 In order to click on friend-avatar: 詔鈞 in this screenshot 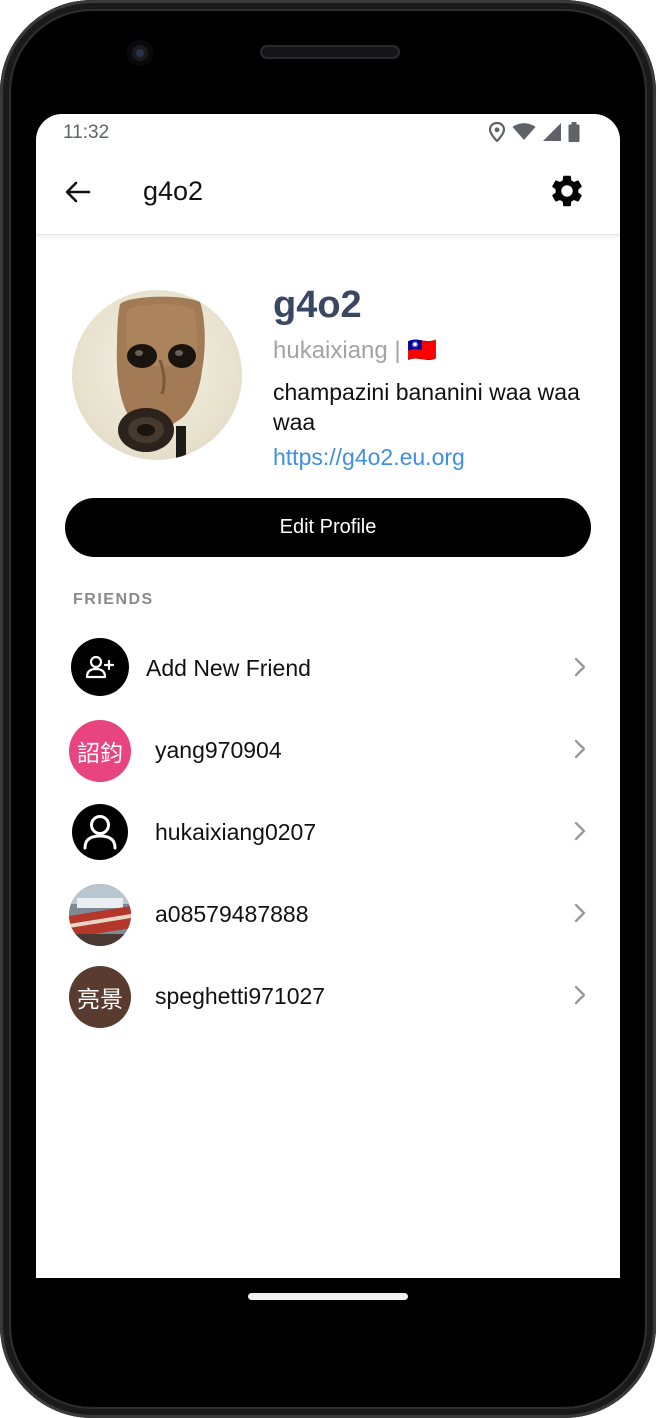, I will do `click(100, 751)`.